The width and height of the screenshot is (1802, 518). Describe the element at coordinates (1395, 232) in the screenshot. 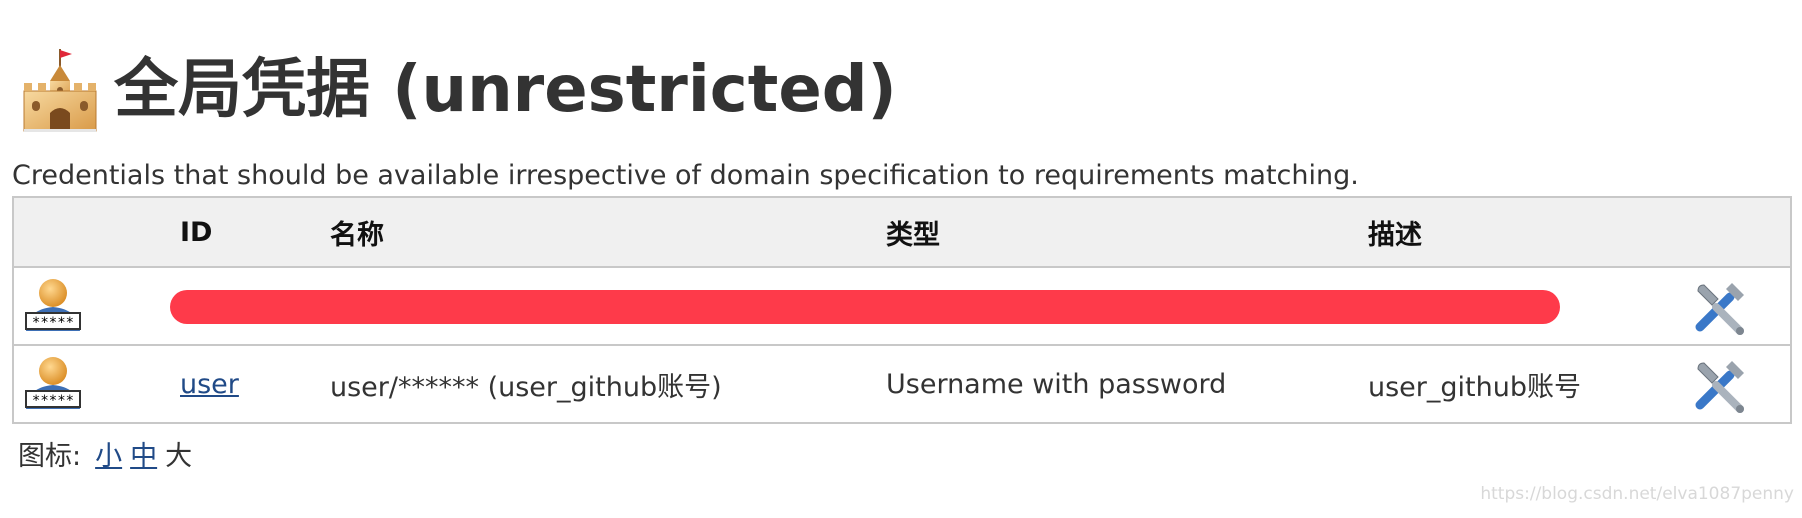

I see `column-header-description: 描述` at that location.